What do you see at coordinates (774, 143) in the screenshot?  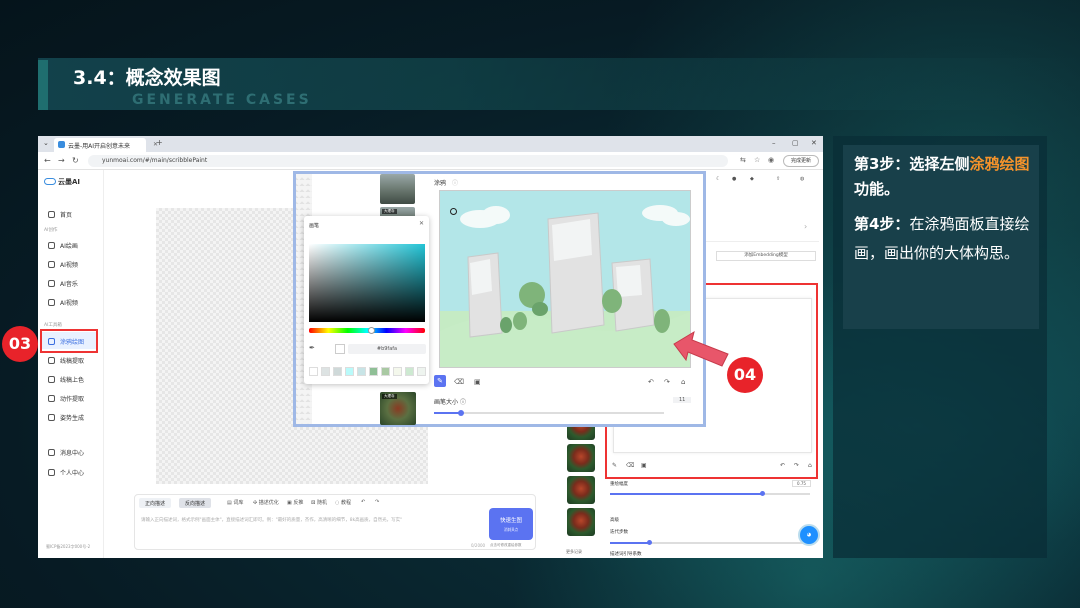 I see `minimize-icon: –` at bounding box center [774, 143].